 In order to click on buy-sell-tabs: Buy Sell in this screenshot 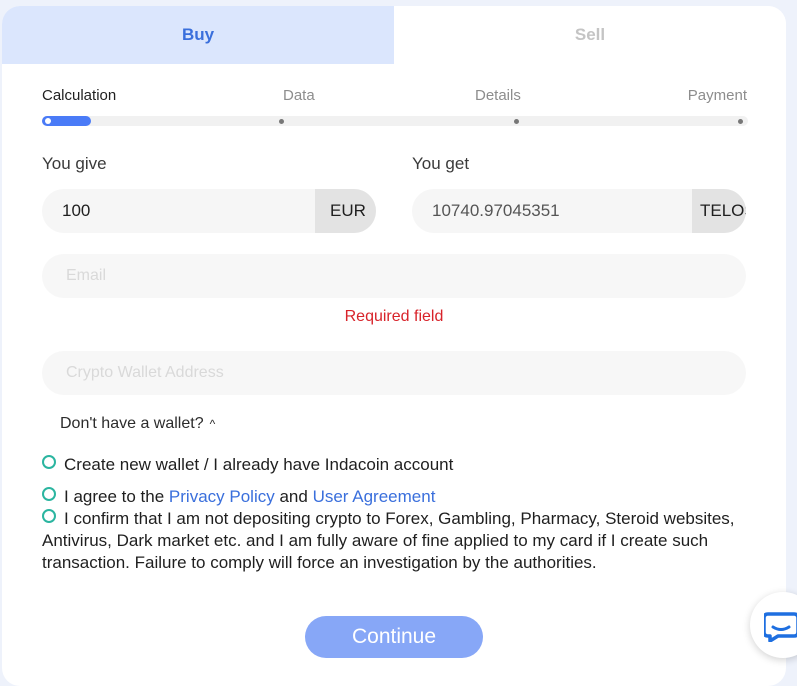, I will do `click(394, 35)`.